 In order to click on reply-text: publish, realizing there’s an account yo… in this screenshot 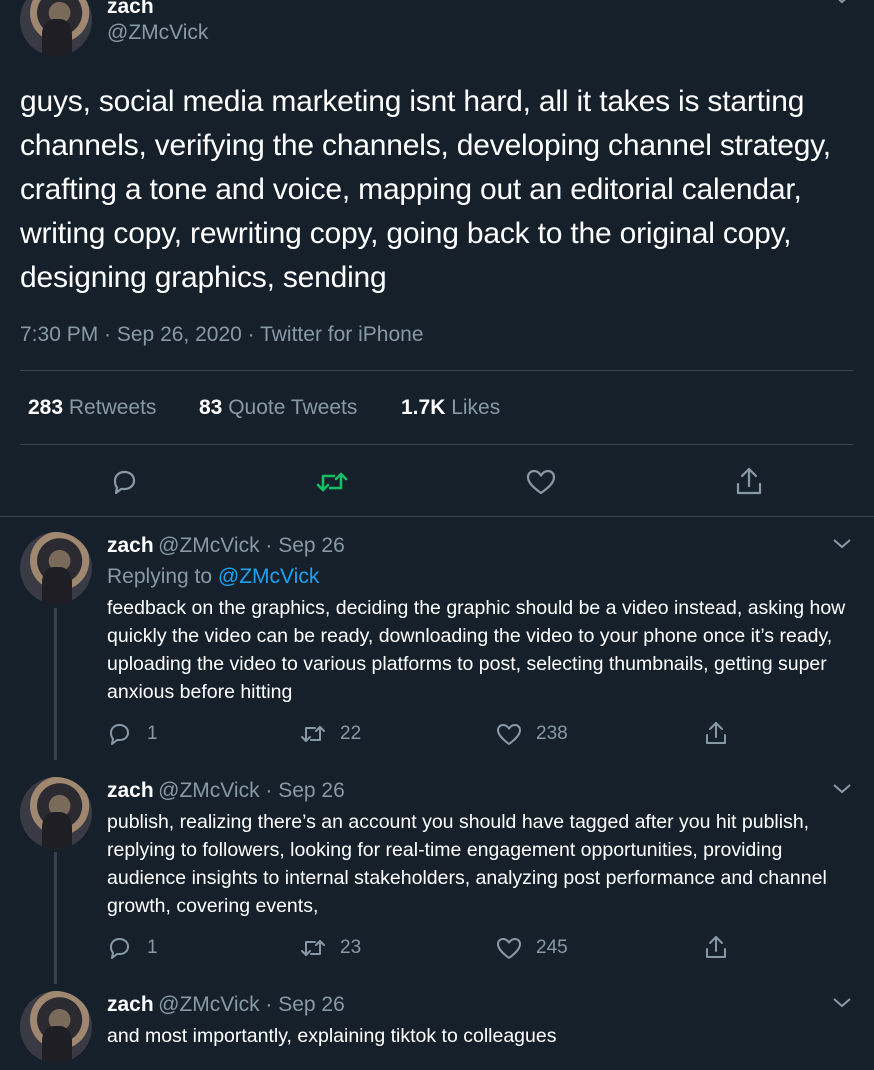, I will do `click(467, 864)`.